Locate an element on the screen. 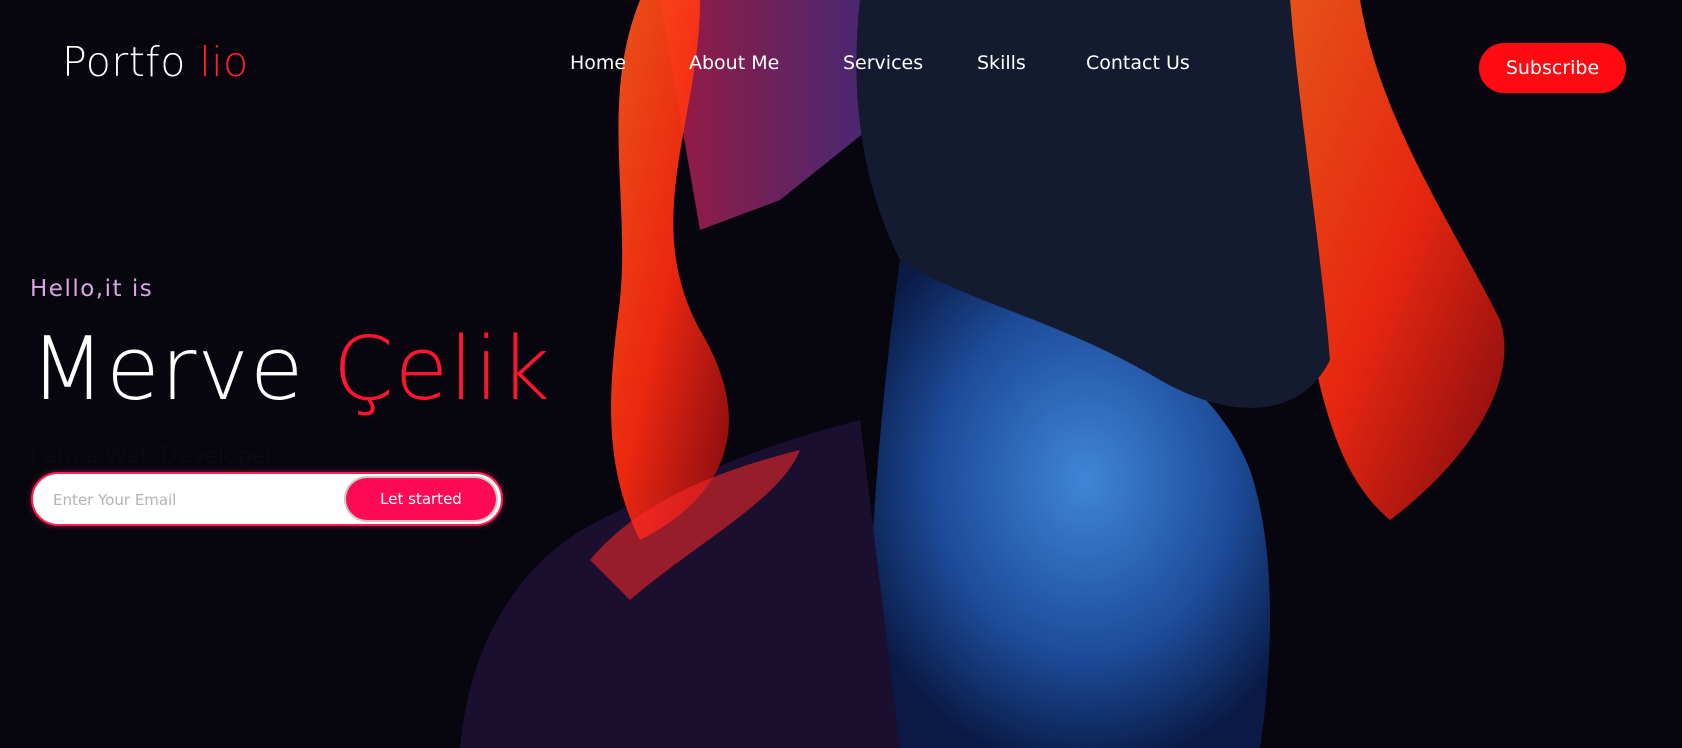 The height and width of the screenshot is (748, 1682). email-signup-form: Let started is located at coordinates (267, 499).